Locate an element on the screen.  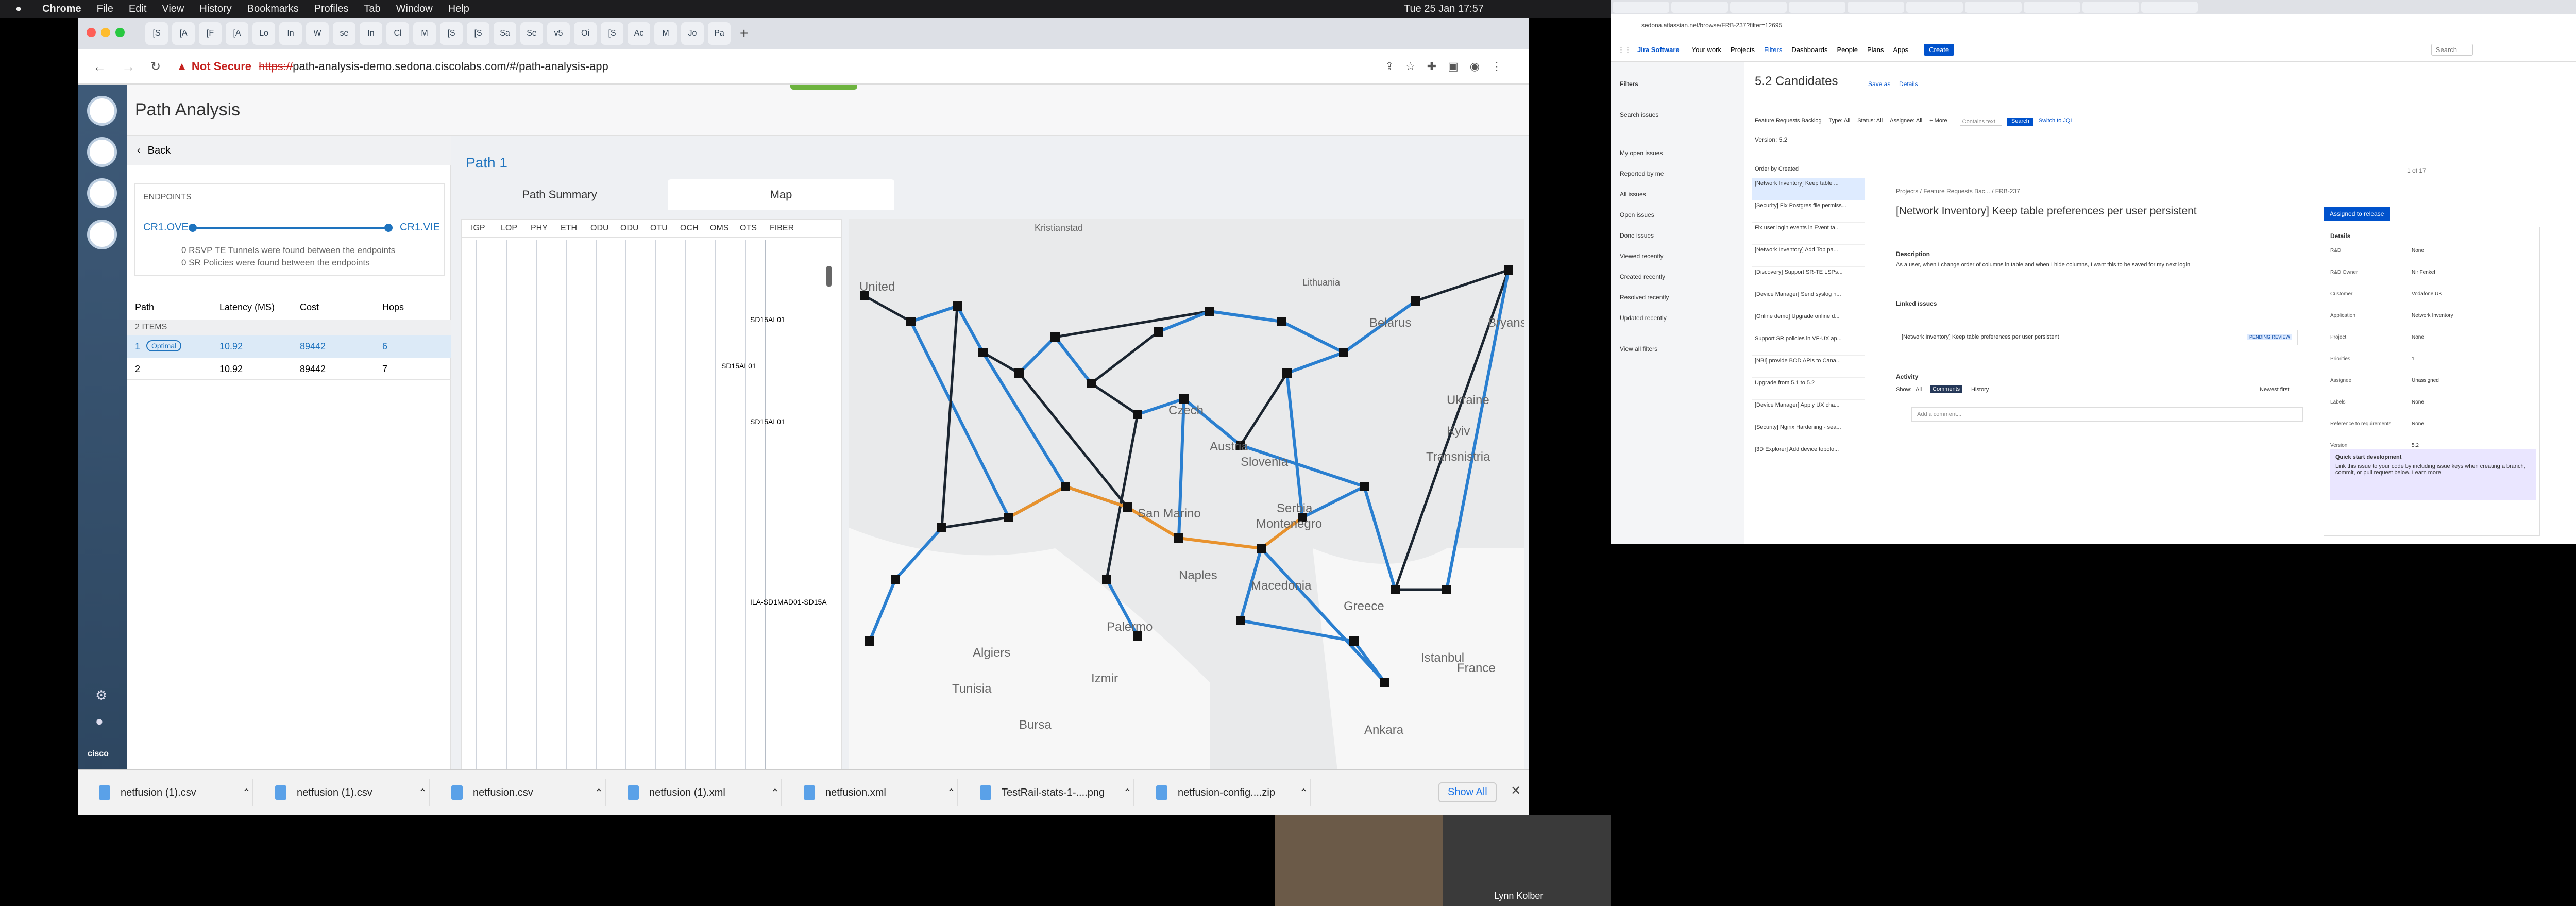
apple-icon: ● is located at coordinates (18, 9).